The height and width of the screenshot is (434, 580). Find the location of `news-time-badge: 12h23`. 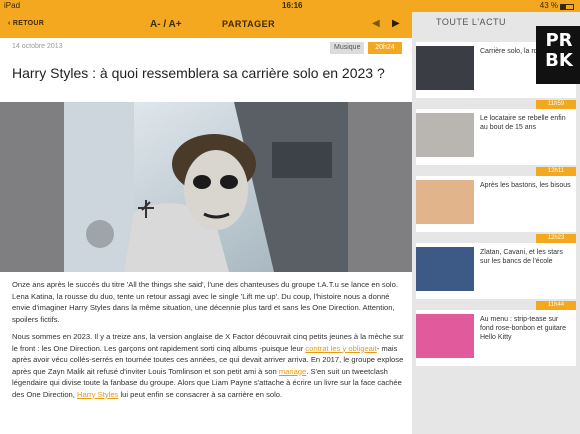

news-time-badge: 12h23 is located at coordinates (556, 238).